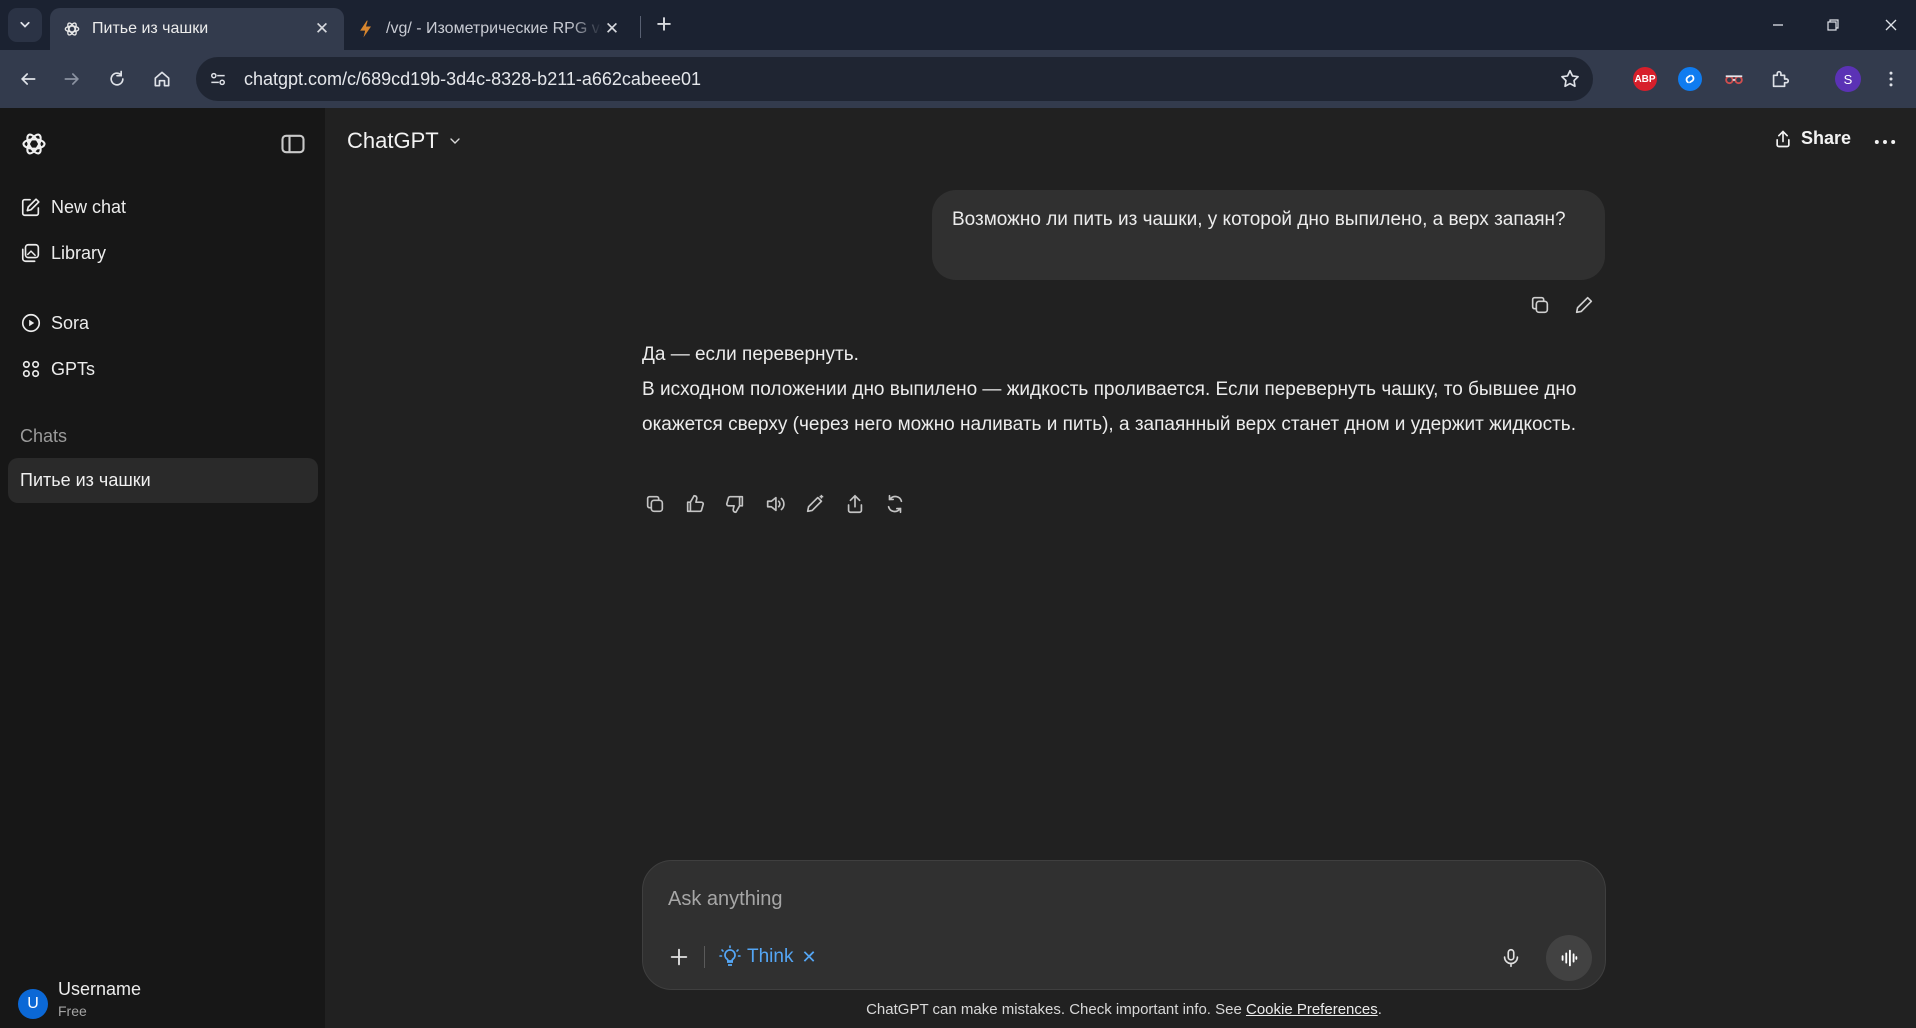 The height and width of the screenshot is (1028, 1916). Describe the element at coordinates (730, 955) in the screenshot. I see `lightbulb-icon` at that location.